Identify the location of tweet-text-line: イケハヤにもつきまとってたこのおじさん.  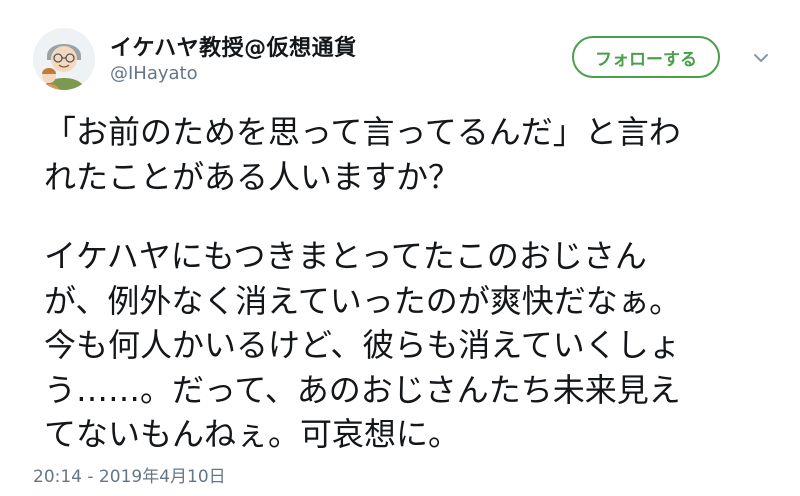
(345, 256).